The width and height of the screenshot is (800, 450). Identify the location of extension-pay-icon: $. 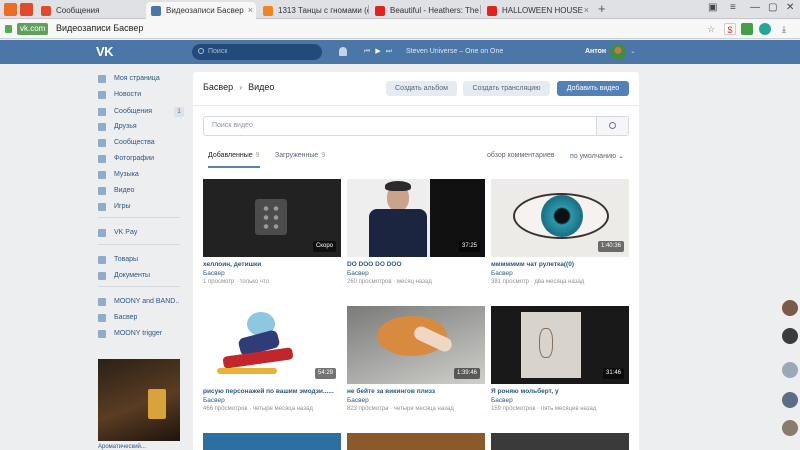
(730, 29).